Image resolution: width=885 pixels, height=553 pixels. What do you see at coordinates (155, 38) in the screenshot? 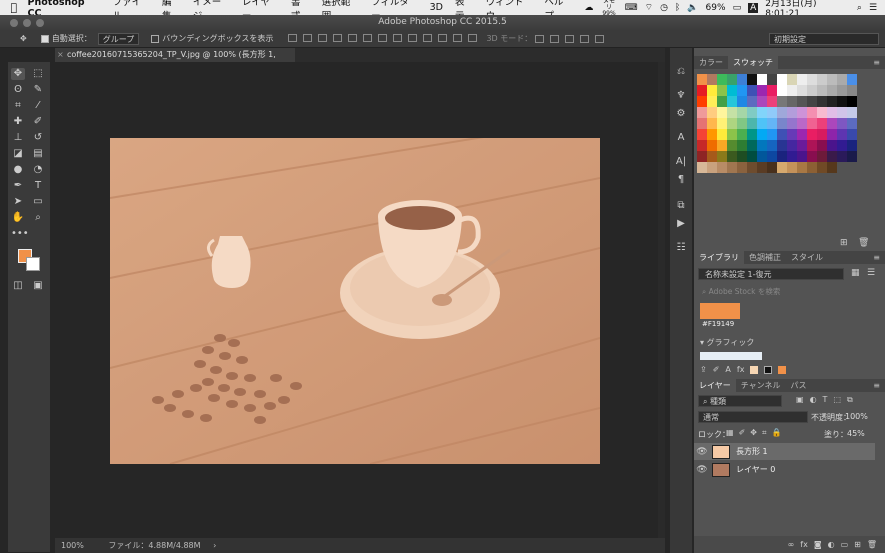
I see `bbox-checkbox` at bounding box center [155, 38].